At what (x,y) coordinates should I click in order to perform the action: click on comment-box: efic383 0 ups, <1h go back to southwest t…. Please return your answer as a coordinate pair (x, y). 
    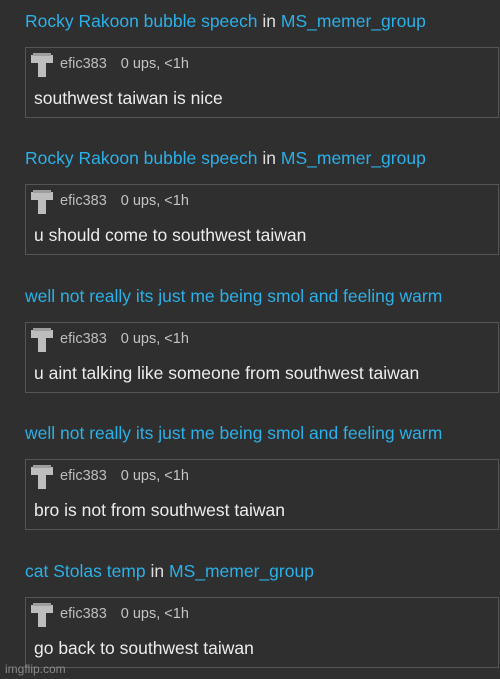
    Looking at the image, I should click on (262, 632).